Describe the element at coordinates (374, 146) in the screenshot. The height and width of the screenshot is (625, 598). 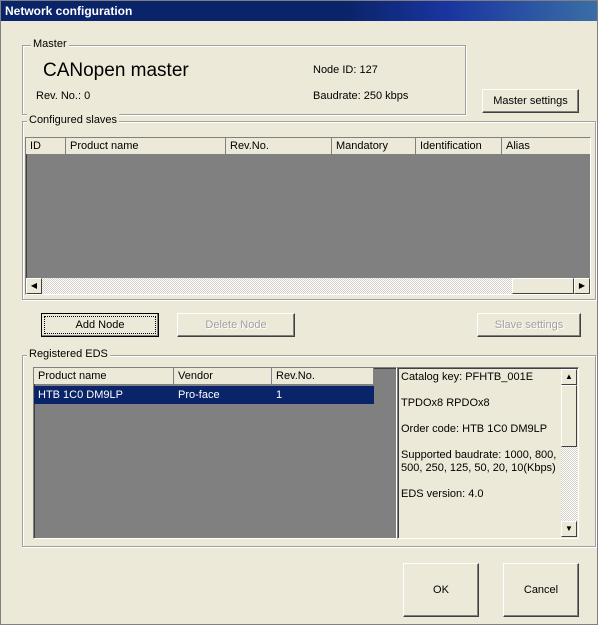
I see `column-mandatory: Mandatory` at that location.